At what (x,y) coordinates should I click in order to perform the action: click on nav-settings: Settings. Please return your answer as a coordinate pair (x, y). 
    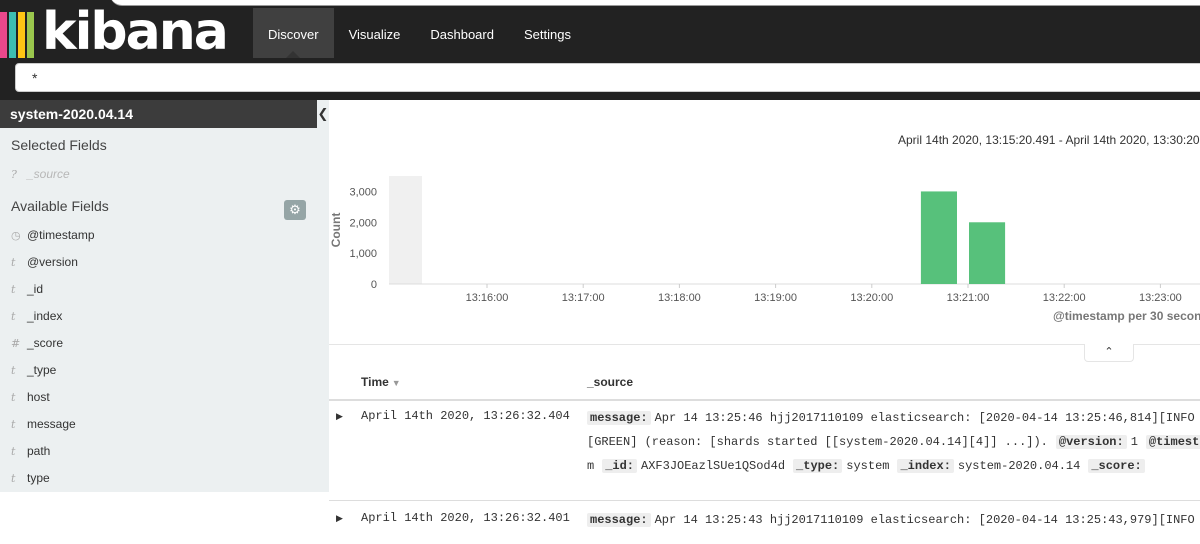
    Looking at the image, I should click on (547, 33).